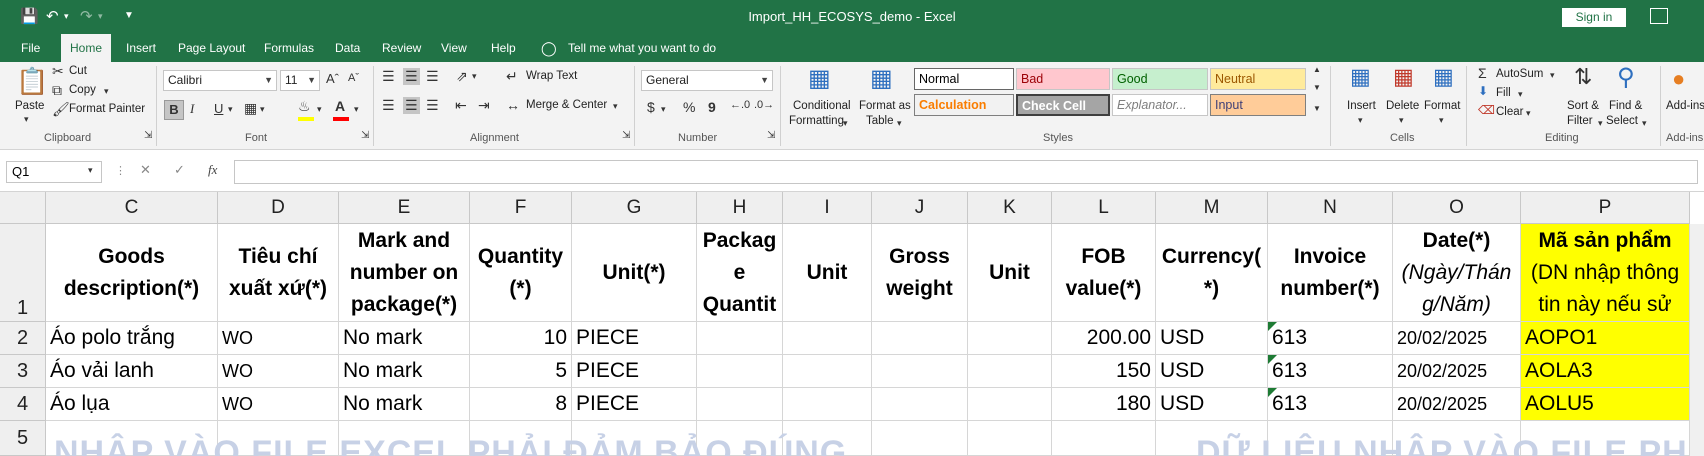 The image size is (1704, 456). What do you see at coordinates (920, 338) in the screenshot?
I see `cell-j2` at bounding box center [920, 338].